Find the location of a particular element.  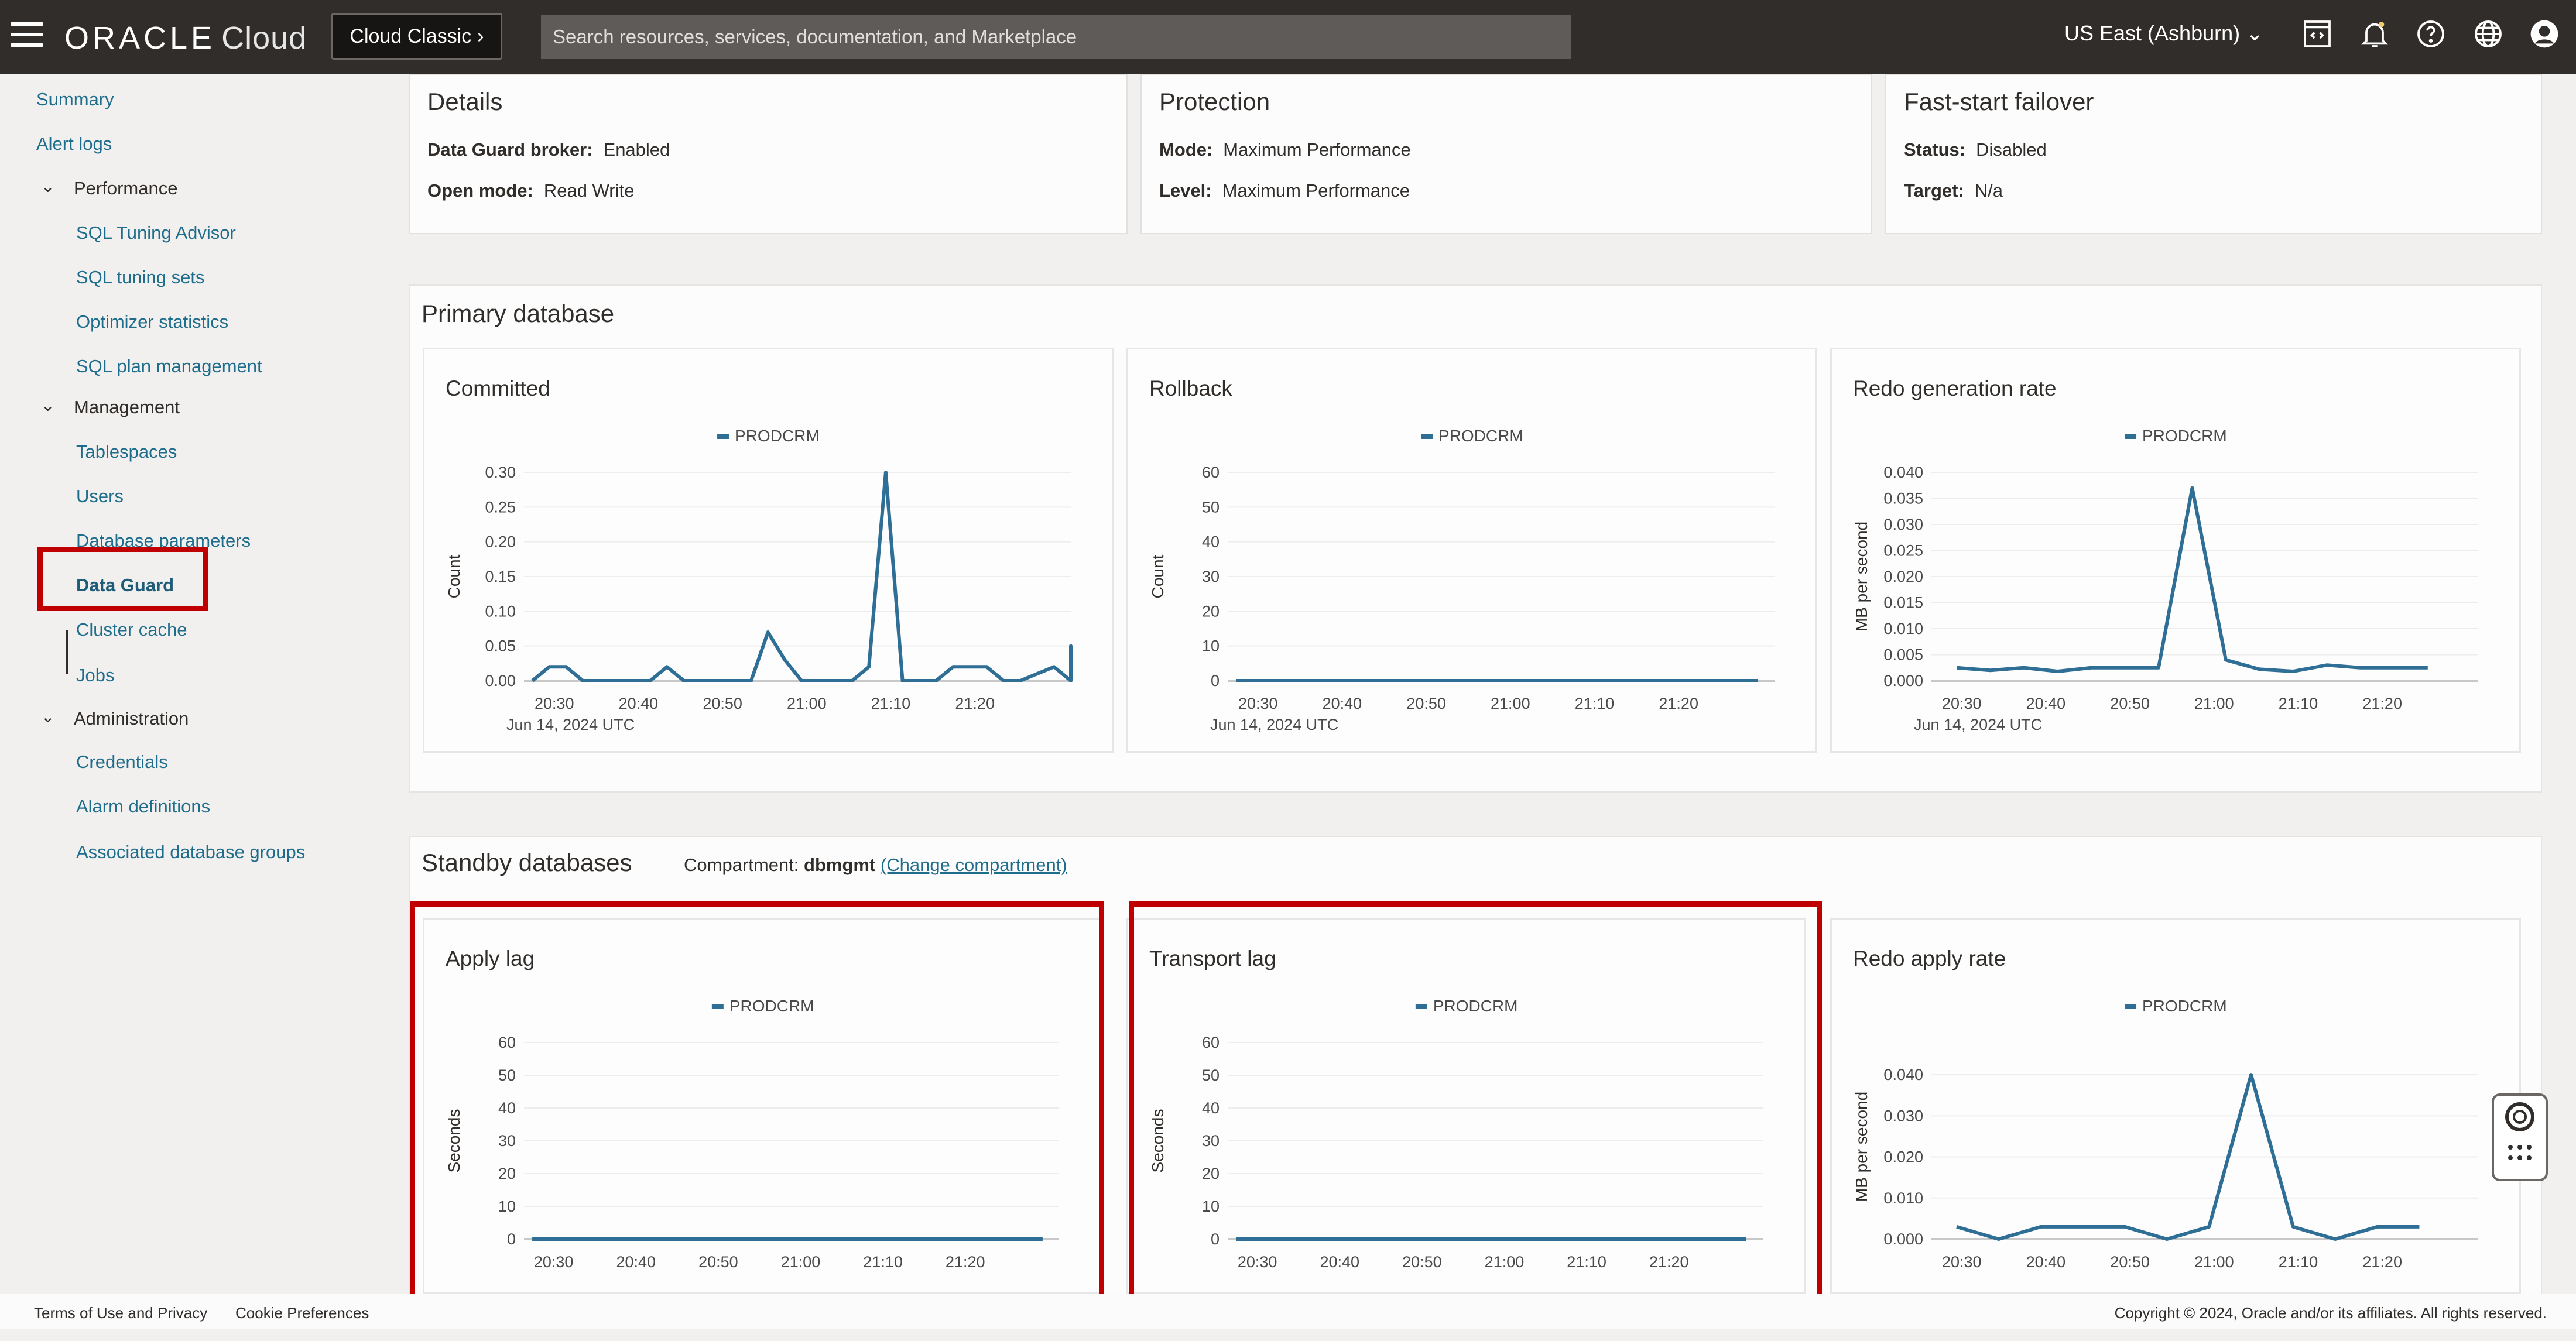

region-selector: US East (Ashburn) ⌄ is located at coordinates (2163, 33).